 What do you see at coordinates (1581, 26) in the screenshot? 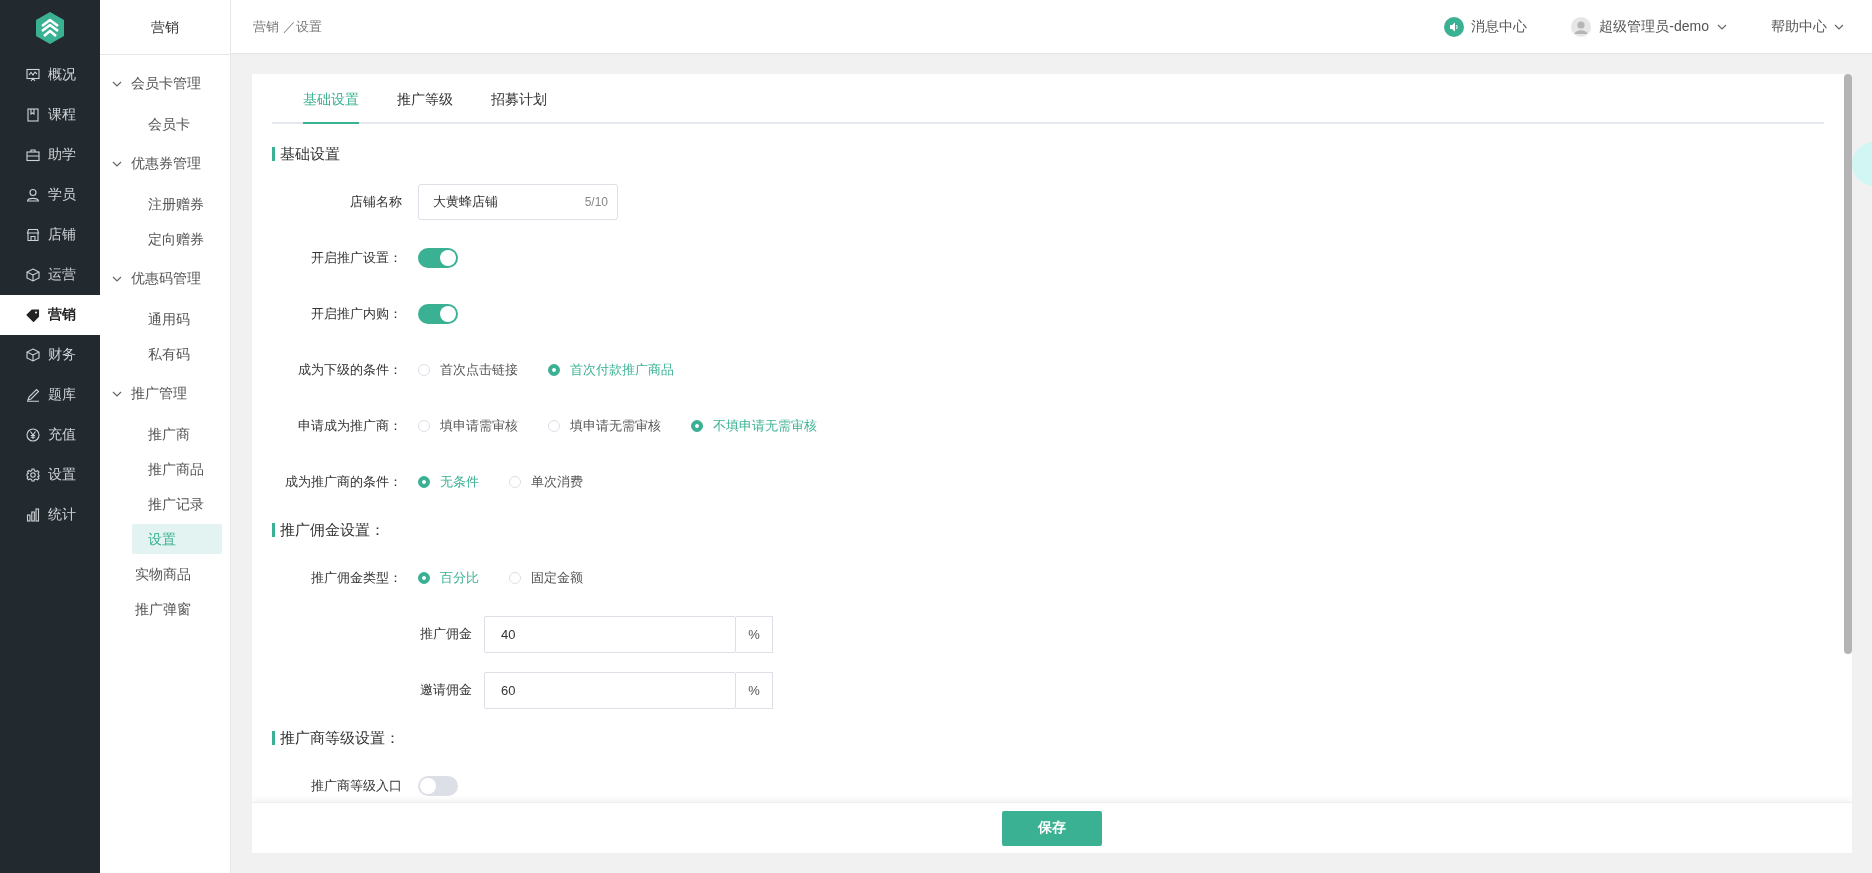
I see `avatar-icon` at bounding box center [1581, 26].